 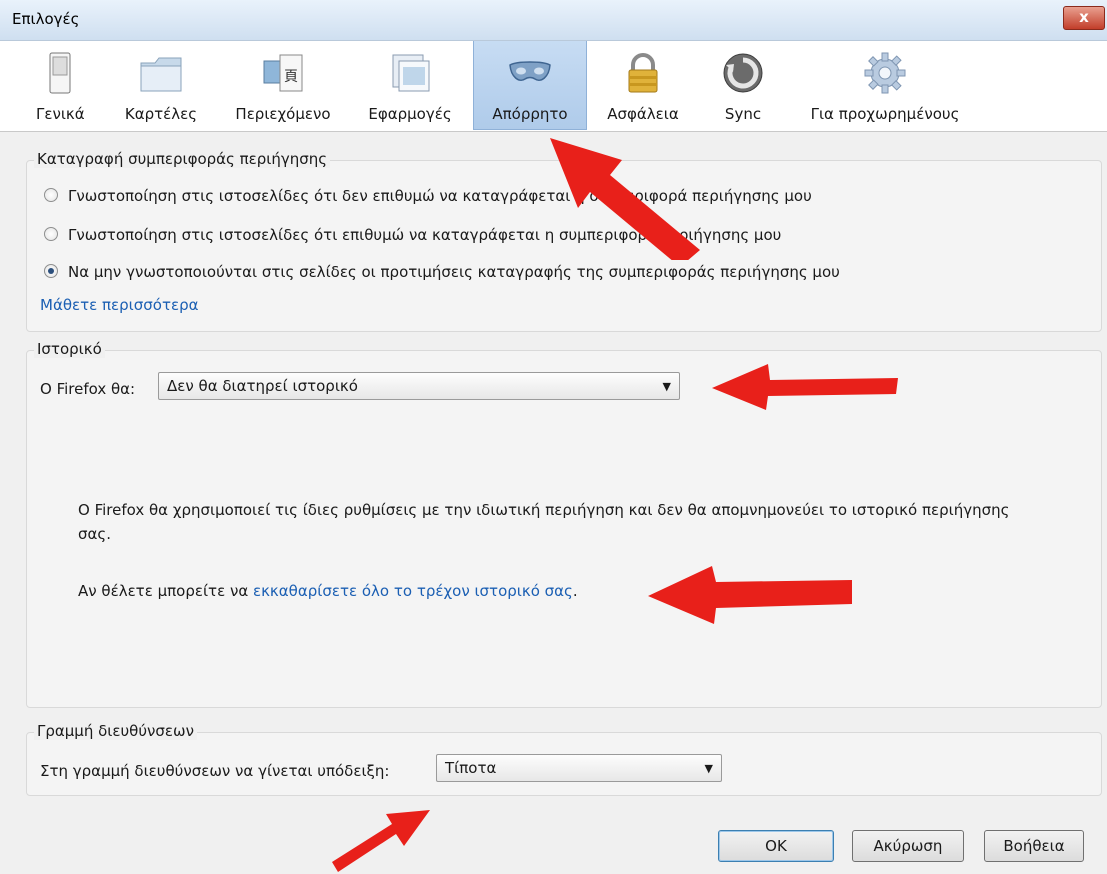 What do you see at coordinates (743, 114) in the screenshot?
I see `tab-sync-label: Sync` at bounding box center [743, 114].